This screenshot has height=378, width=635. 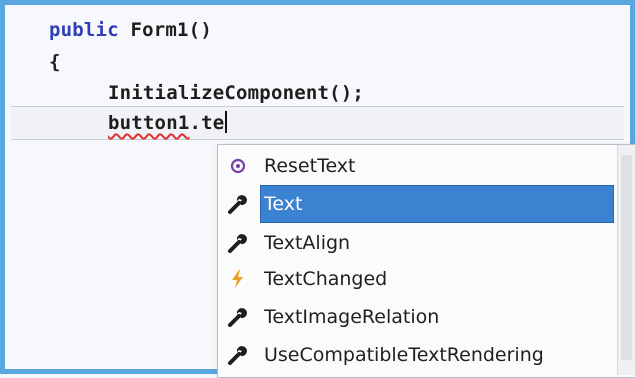 What do you see at coordinates (437, 204) in the screenshot?
I see `selection-highlight` at bounding box center [437, 204].